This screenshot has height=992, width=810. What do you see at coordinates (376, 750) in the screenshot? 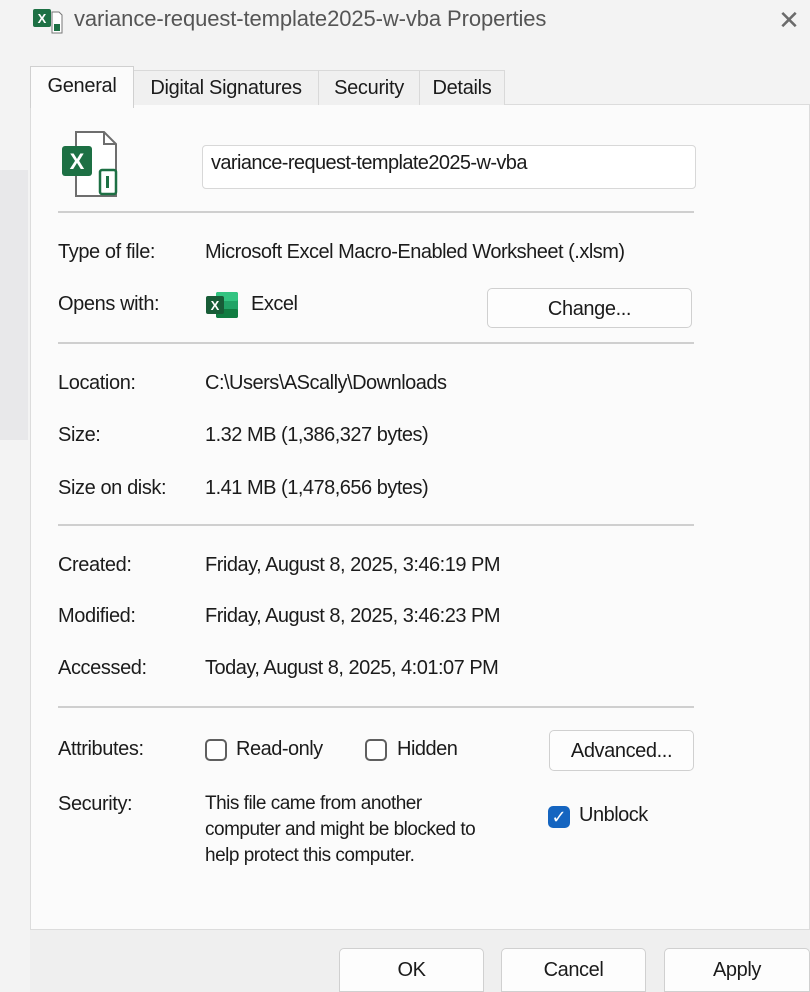
I see `hidden-checkbox` at bounding box center [376, 750].